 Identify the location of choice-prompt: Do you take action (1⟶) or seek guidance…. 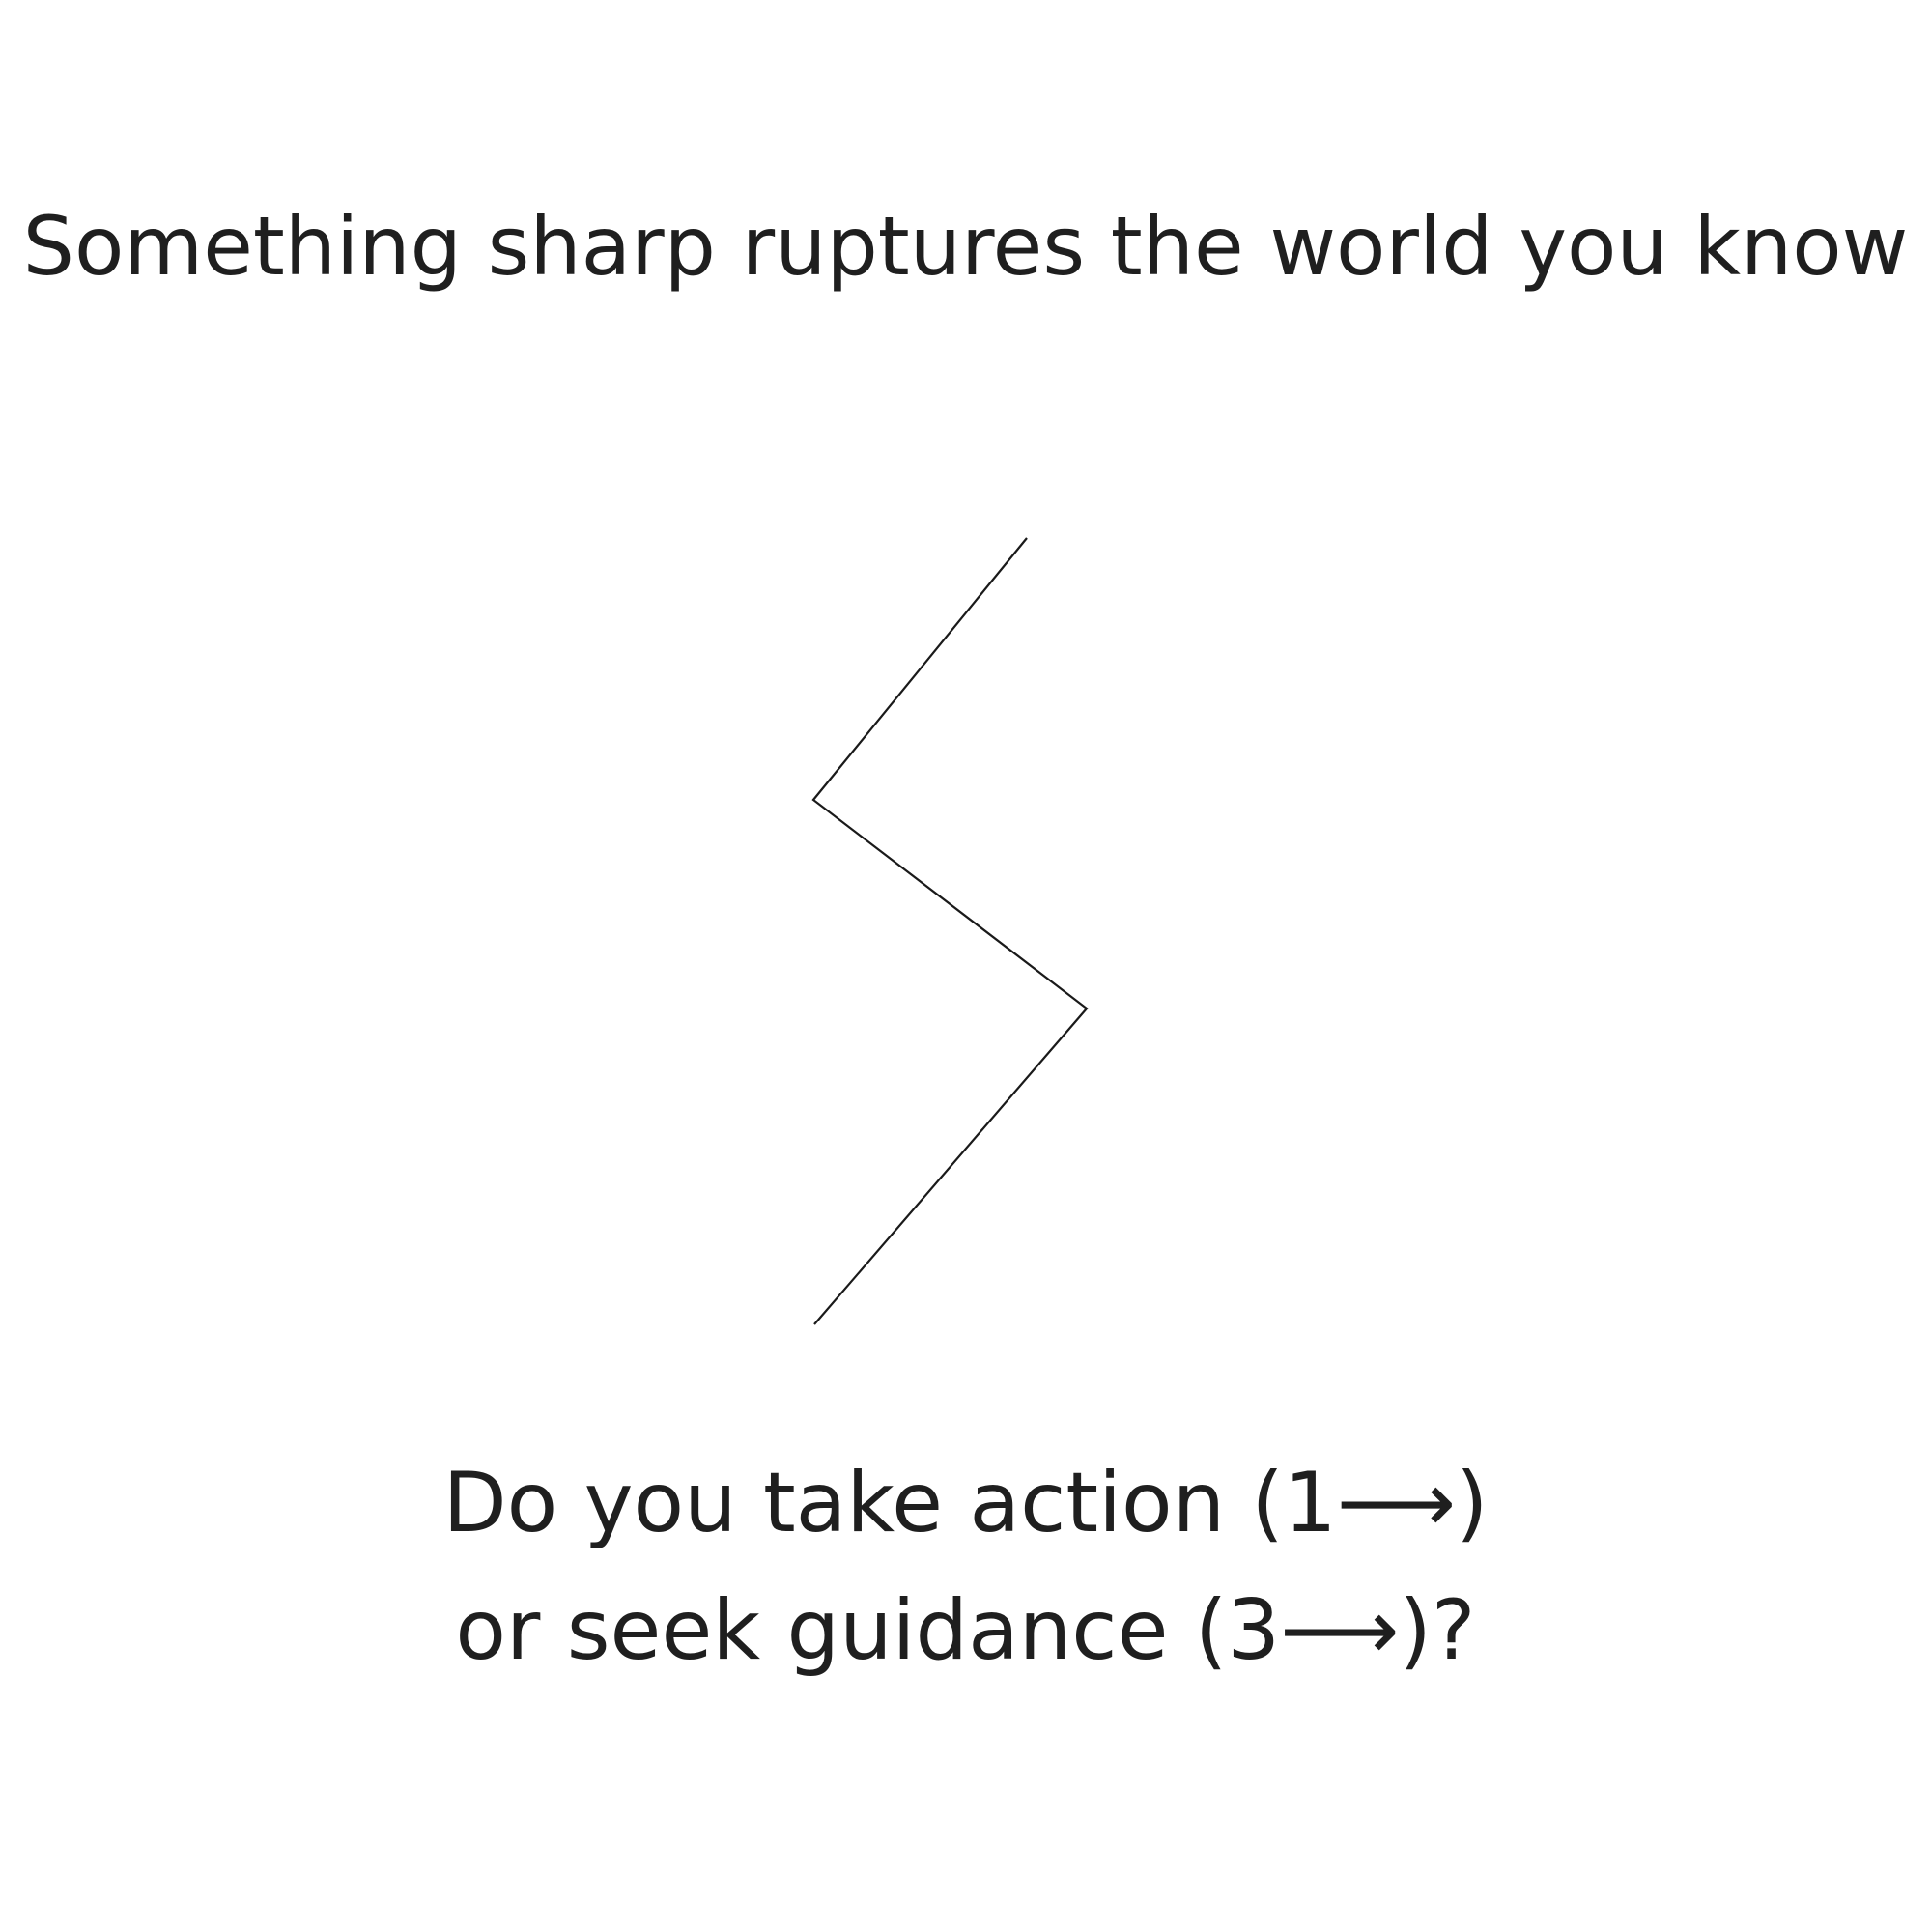
(965, 1566).